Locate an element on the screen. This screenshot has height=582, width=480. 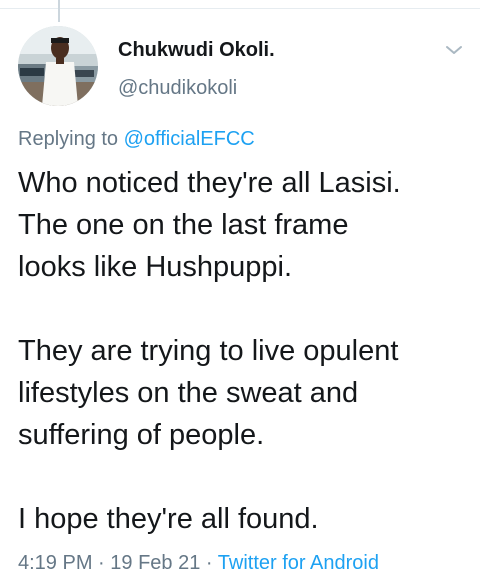
tweet-source-link: Twitter for Android is located at coordinates (298, 563).